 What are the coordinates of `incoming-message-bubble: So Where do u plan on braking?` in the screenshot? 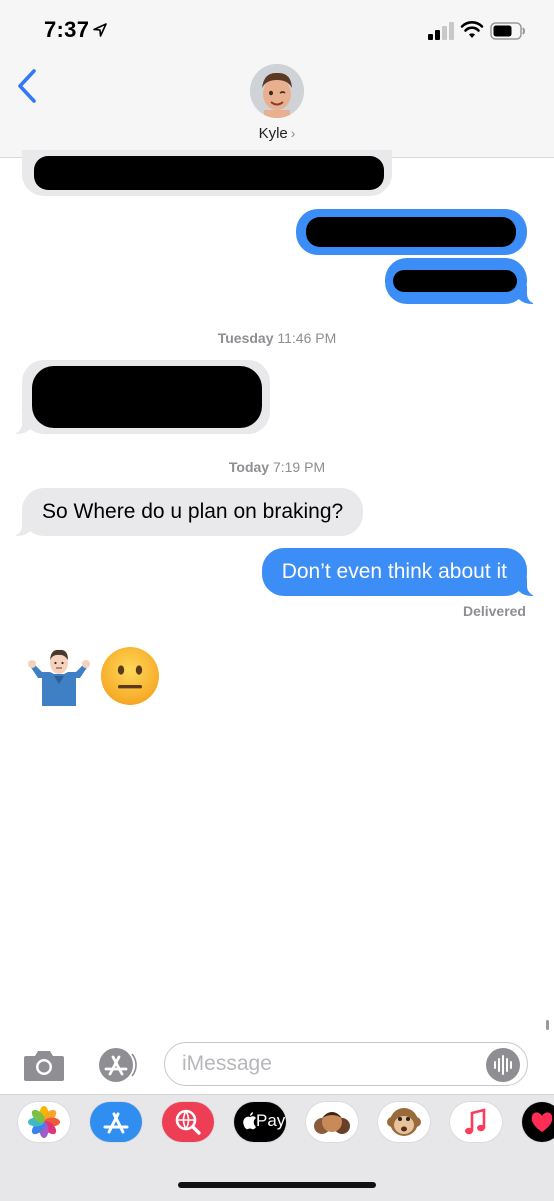 It's located at (187, 512).